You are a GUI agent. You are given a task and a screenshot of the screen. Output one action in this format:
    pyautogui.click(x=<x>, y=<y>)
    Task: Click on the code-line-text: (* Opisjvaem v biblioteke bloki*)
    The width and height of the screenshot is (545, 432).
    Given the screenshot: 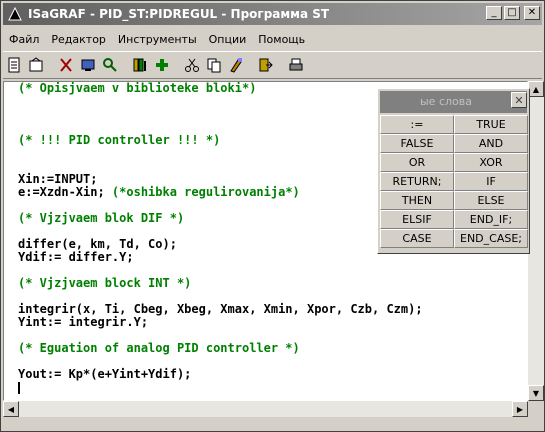 What is the action you would take?
    pyautogui.click(x=137, y=88)
    